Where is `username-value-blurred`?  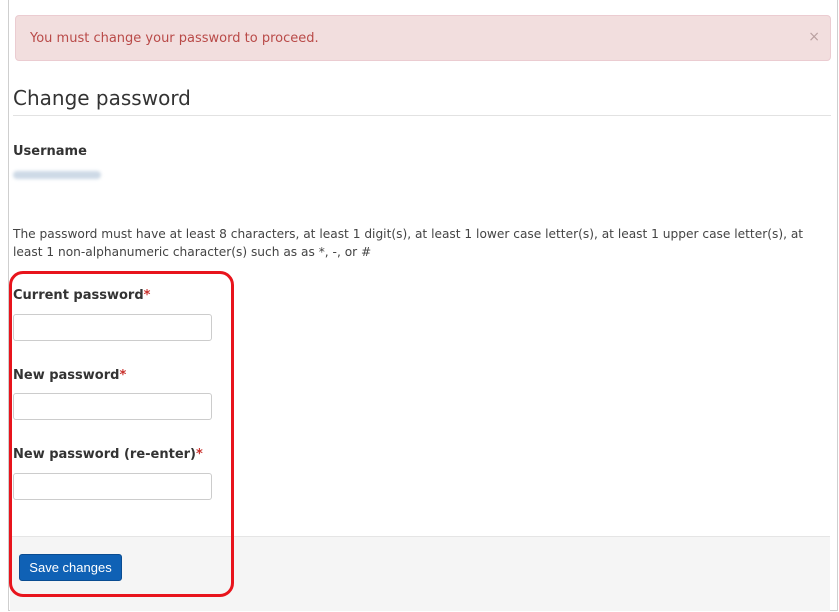
username-value-blurred is located at coordinates (57, 175).